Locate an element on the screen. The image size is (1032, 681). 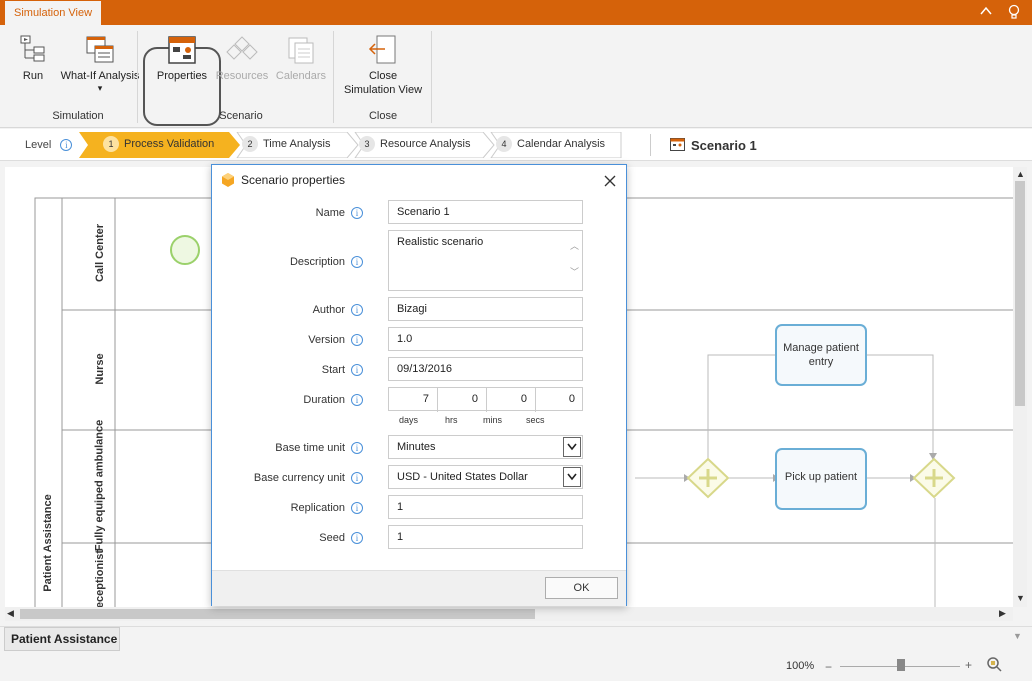
close-label-1: Close is located at coordinates (383, 76).